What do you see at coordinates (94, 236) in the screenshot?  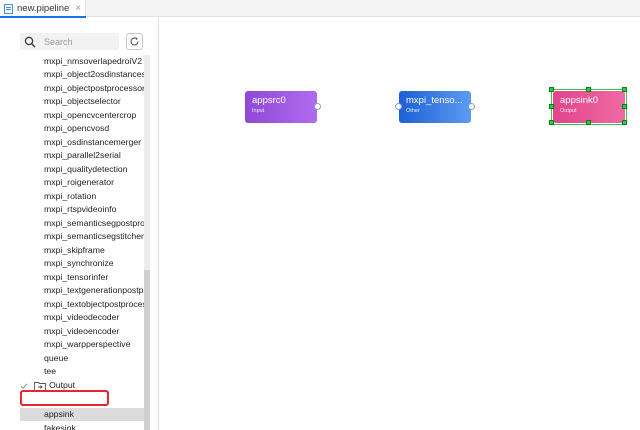 I see `list-item: mxpi_semanticsegstitcher` at bounding box center [94, 236].